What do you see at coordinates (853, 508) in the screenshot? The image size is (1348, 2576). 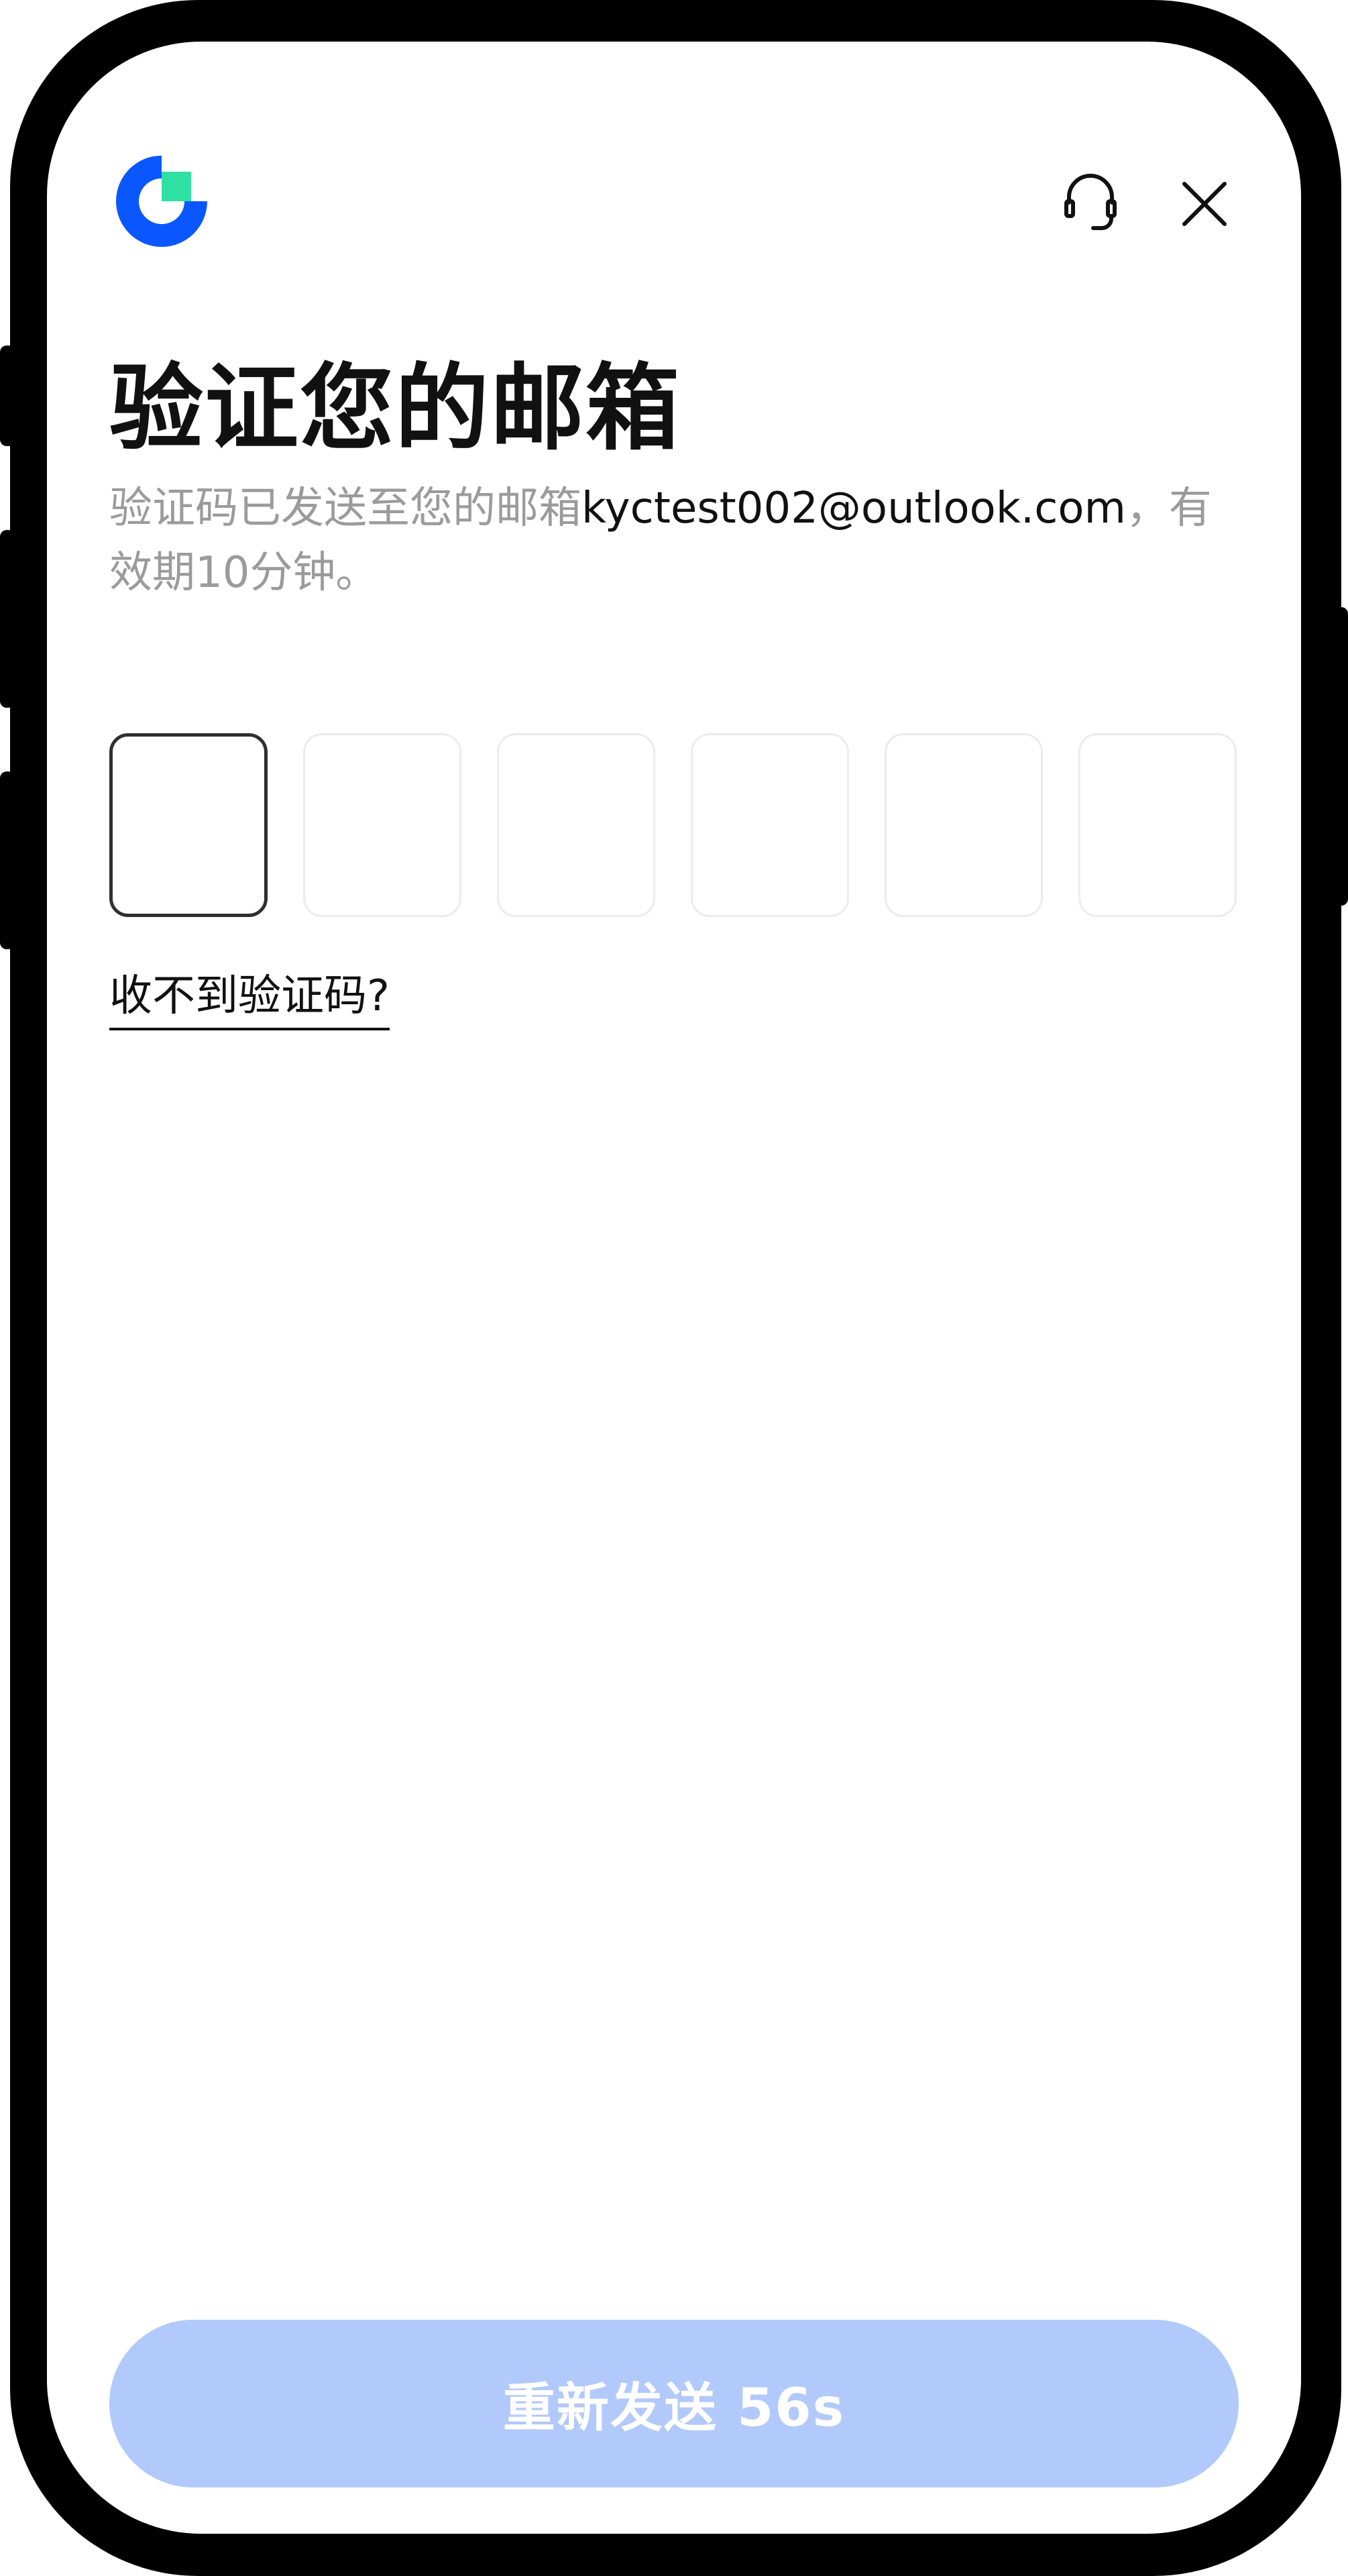 I see `email-address: kyctest002@outlook.com` at bounding box center [853, 508].